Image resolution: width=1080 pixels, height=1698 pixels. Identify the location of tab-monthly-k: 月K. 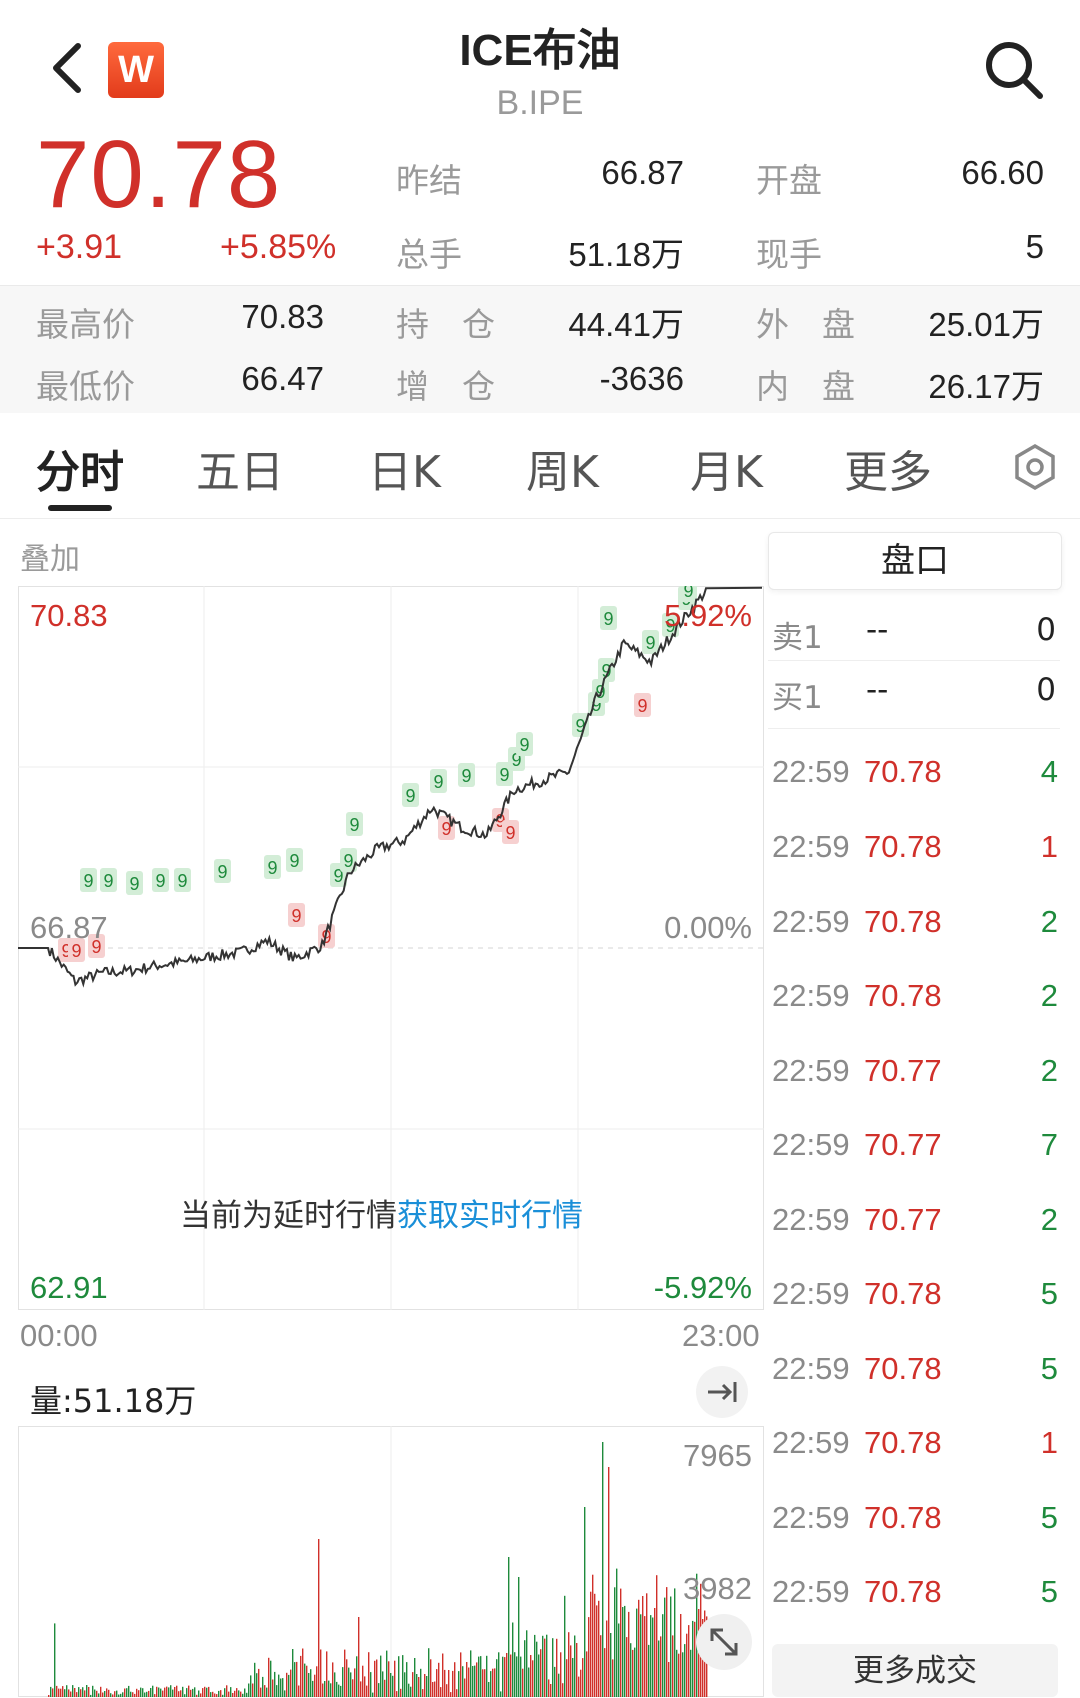
(726, 468).